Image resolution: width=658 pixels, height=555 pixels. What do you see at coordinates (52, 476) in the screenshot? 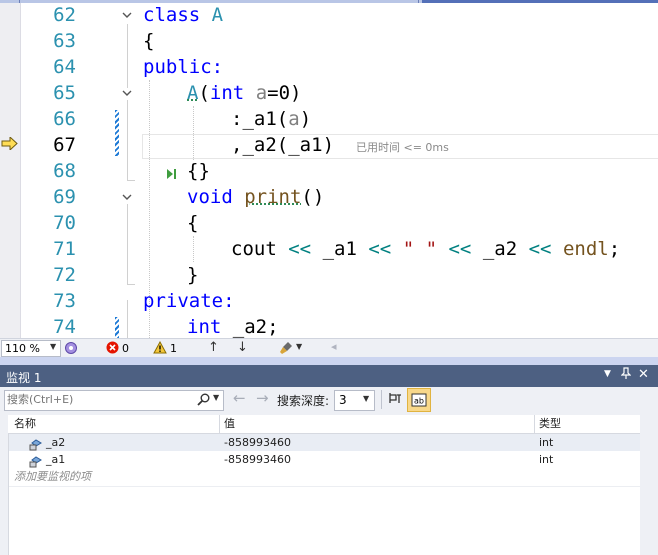
I see `add-watch-placeholder: 添加要监视的项` at bounding box center [52, 476].